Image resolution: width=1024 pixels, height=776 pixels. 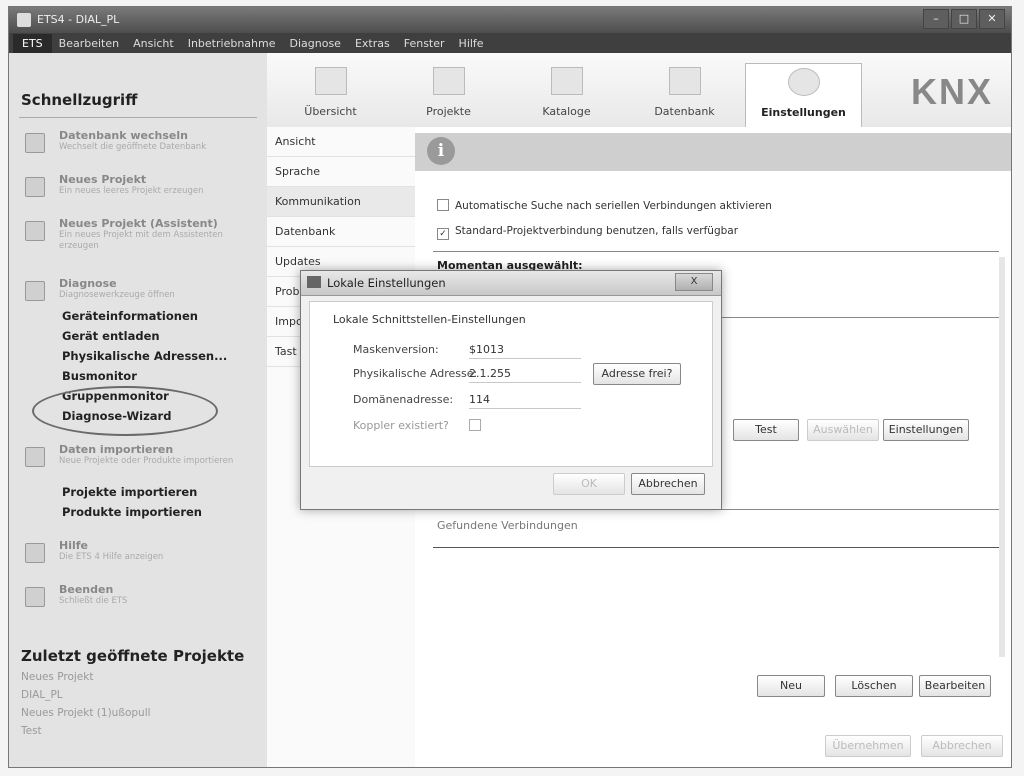 What do you see at coordinates (566, 81) in the screenshot?
I see `catalog-icon` at bounding box center [566, 81].